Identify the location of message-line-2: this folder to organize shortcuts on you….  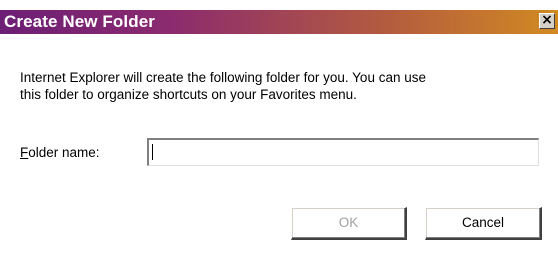
(188, 94).